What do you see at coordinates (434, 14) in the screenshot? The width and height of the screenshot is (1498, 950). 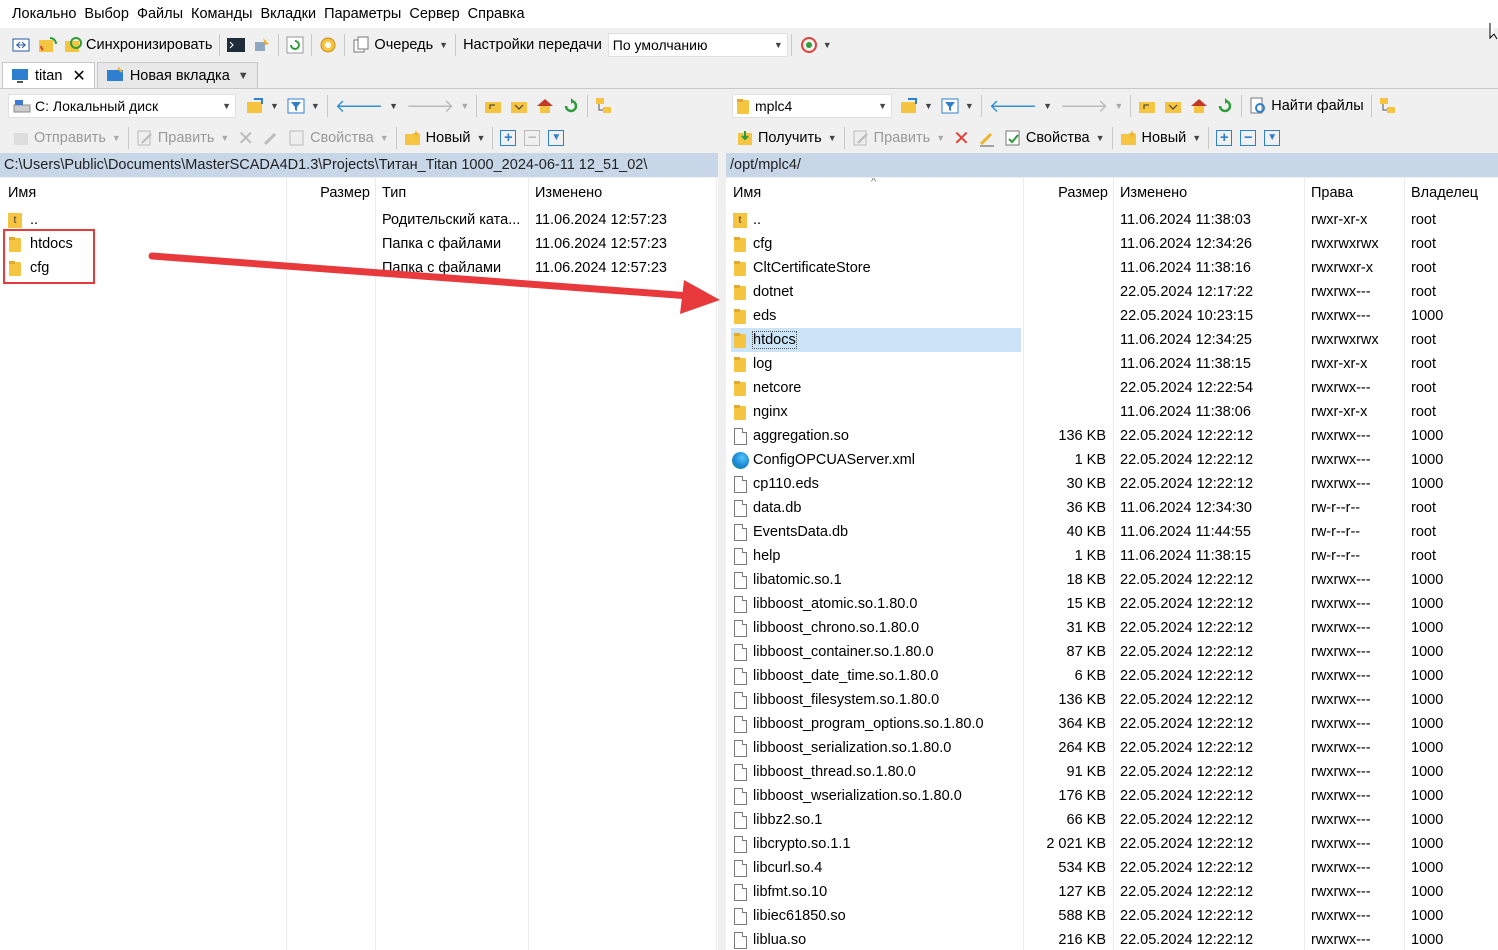 I see `menu-item: Сервер` at bounding box center [434, 14].